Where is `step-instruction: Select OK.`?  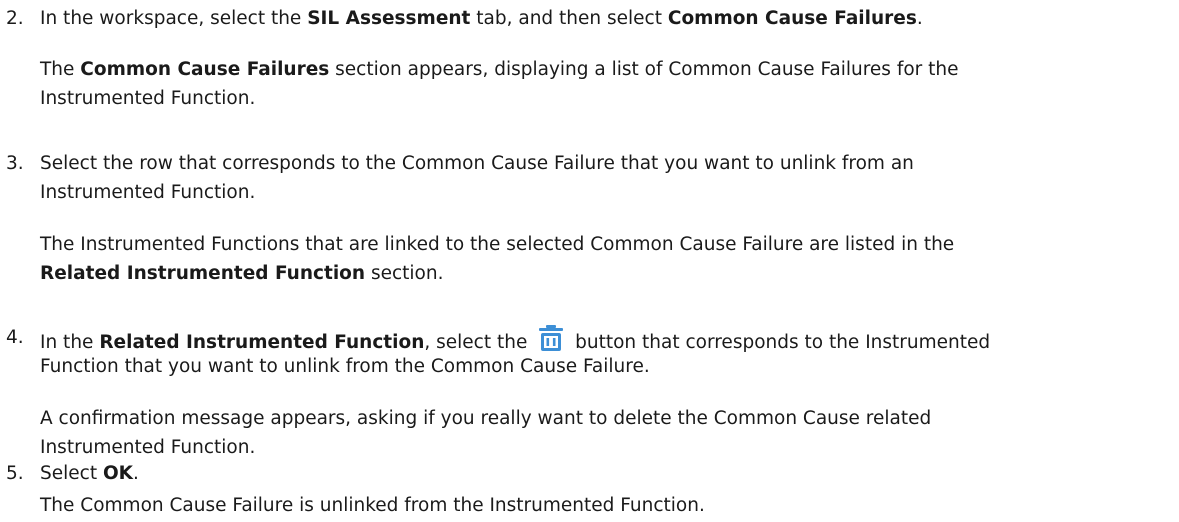
step-instruction: Select OK. is located at coordinates (89, 473).